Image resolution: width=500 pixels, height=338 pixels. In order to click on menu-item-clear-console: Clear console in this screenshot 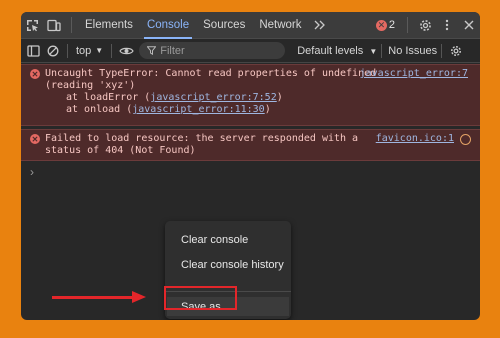, I will do `click(214, 240)`.